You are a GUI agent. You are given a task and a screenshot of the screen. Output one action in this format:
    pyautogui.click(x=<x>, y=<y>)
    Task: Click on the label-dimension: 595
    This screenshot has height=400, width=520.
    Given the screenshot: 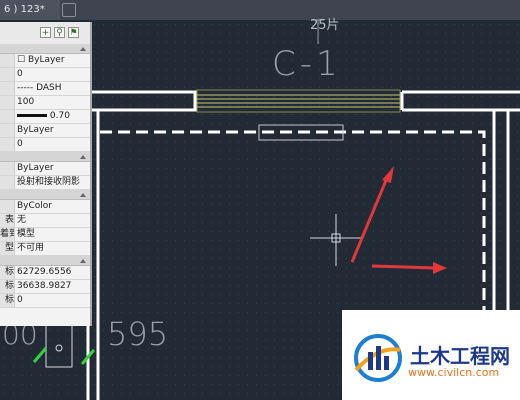 What is the action you would take?
    pyautogui.click(x=138, y=334)
    